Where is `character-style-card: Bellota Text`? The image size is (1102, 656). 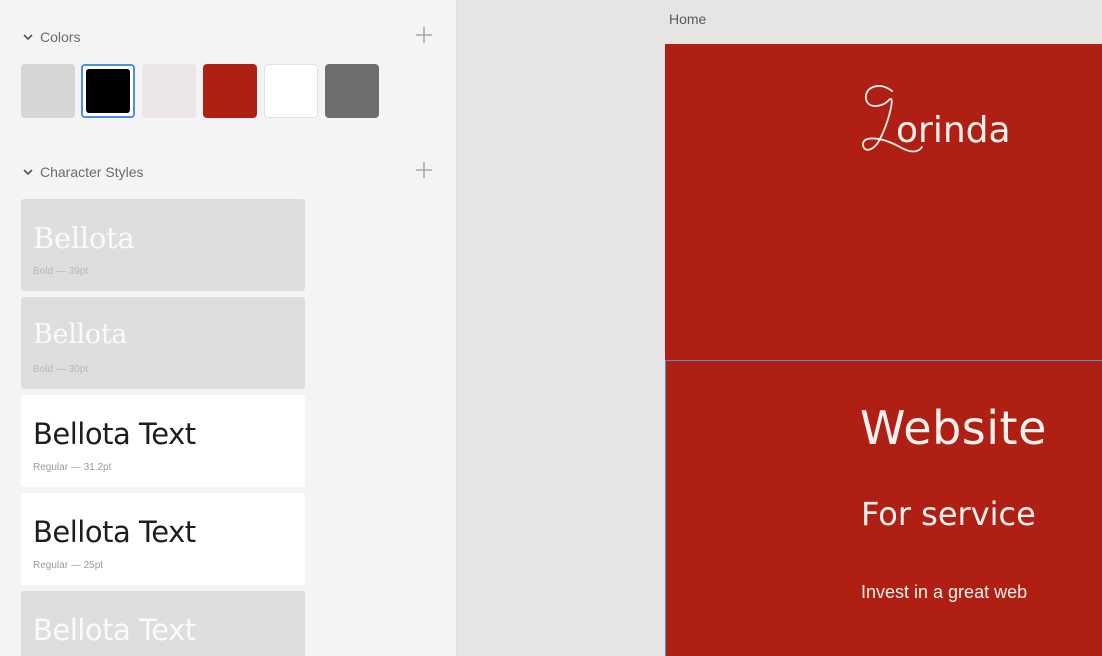
character-style-card: Bellota Text is located at coordinates (163, 623).